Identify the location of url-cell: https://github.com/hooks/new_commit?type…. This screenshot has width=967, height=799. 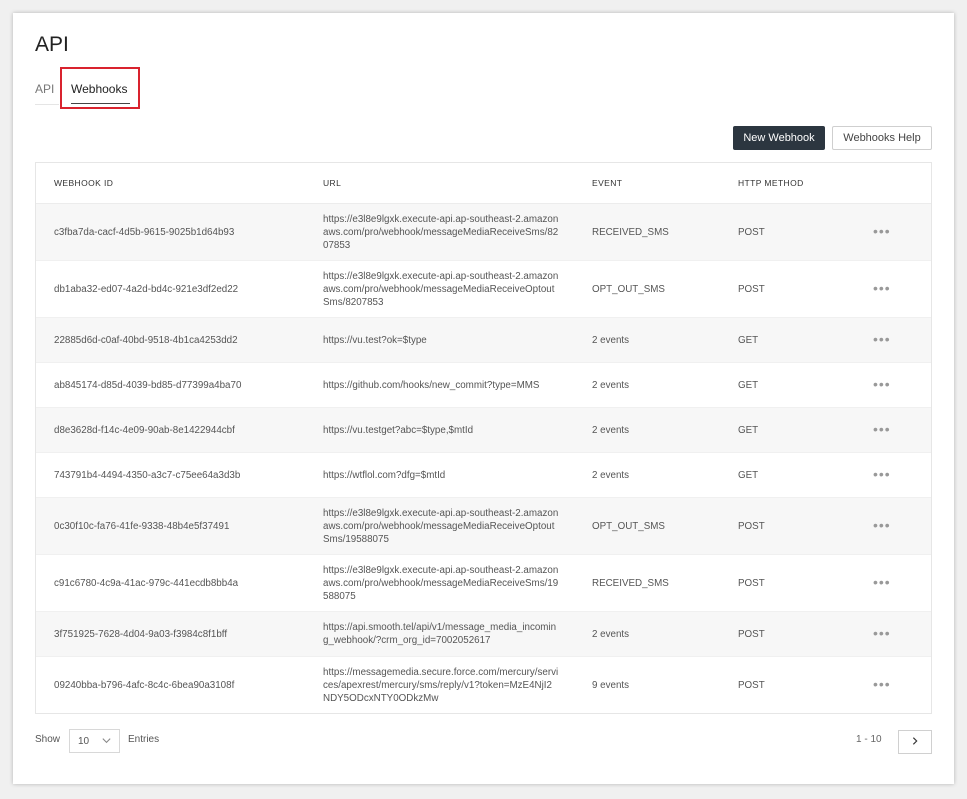
(457, 385).